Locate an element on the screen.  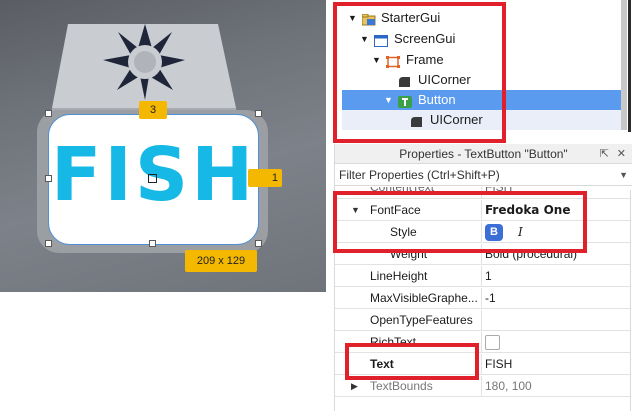
property-row-maxvisiblegraphemes: MaxVisibleGraphe... -1 is located at coordinates (483, 298).